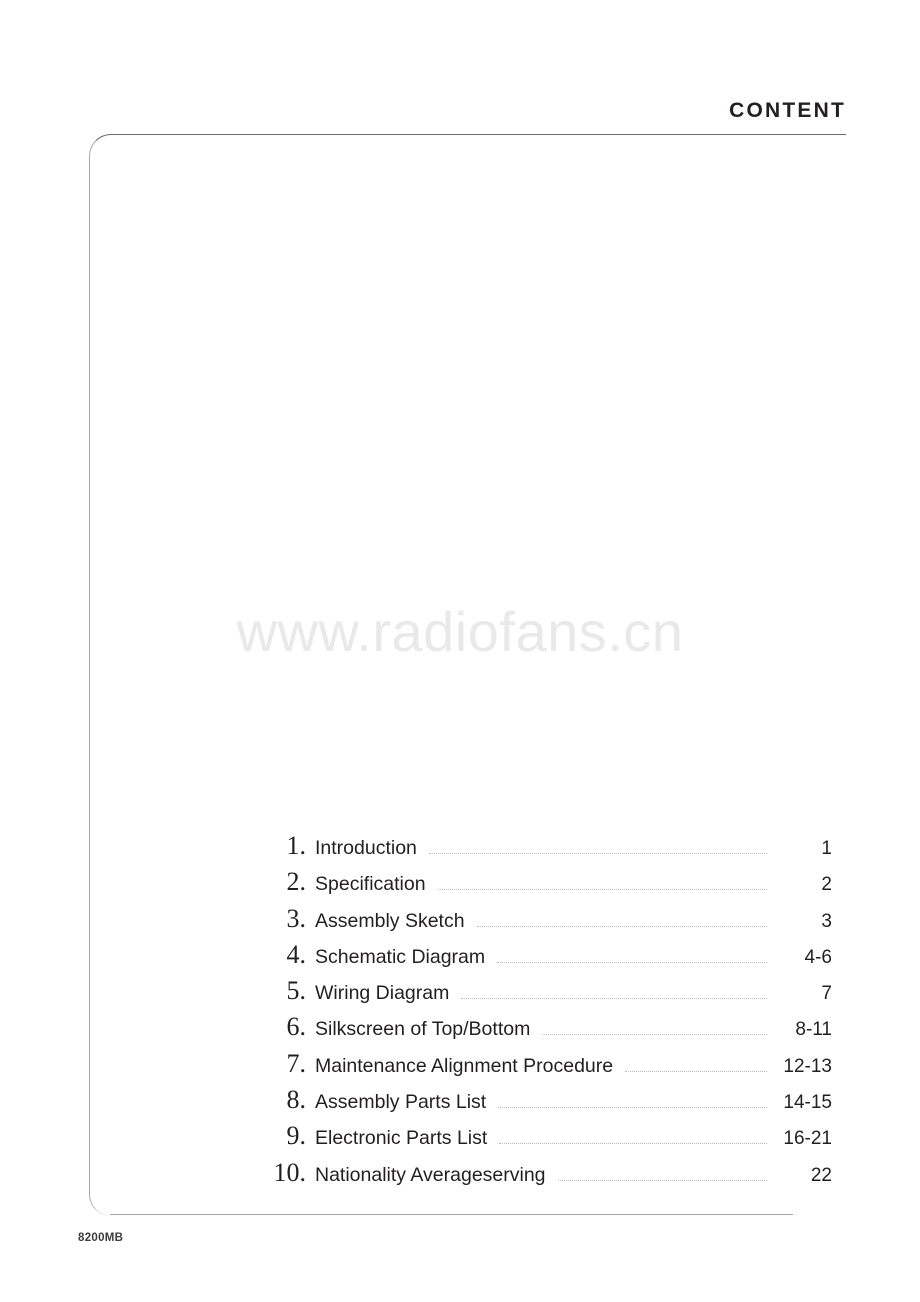 The height and width of the screenshot is (1302, 920). Describe the element at coordinates (370, 884) in the screenshot. I see `toc-entry-label: Specification` at that location.